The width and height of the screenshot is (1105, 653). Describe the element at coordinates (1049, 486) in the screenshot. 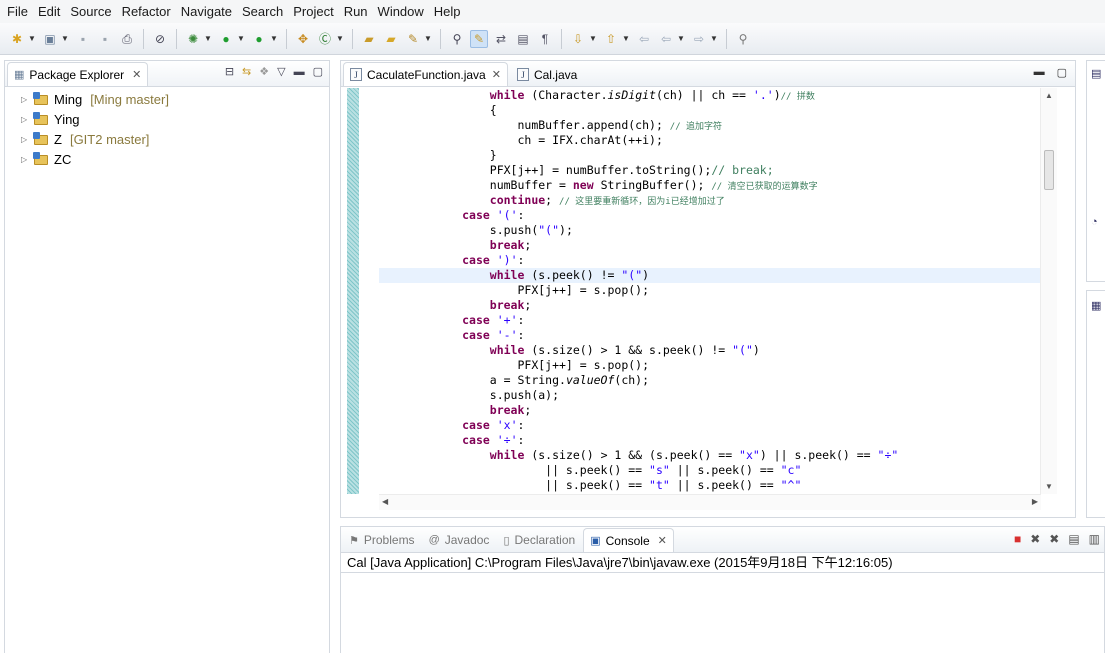

I see `scroll-down-icon: ▼` at that location.